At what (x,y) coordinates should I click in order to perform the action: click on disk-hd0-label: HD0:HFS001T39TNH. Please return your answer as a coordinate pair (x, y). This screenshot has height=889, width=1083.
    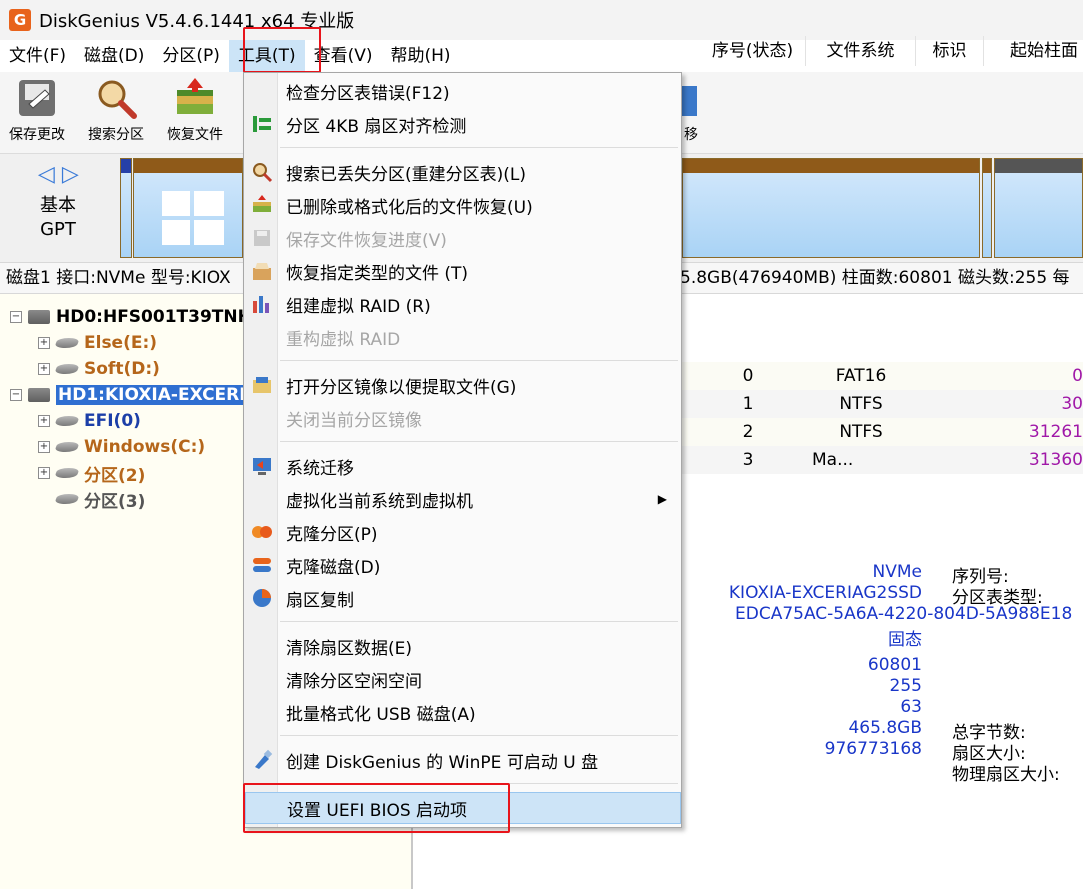
    Looking at the image, I should click on (154, 317).